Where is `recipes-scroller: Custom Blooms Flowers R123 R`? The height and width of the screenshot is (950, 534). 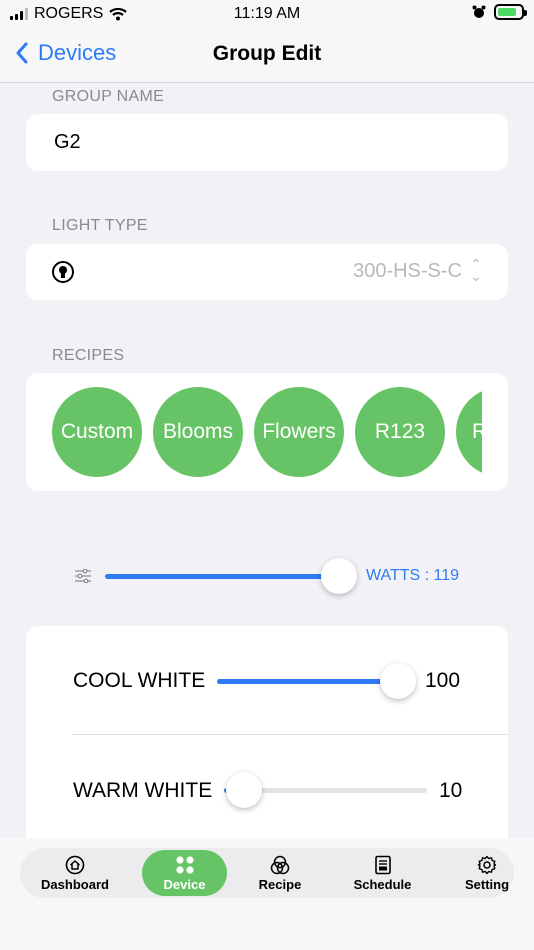 recipes-scroller: Custom Blooms Flowers R123 R is located at coordinates (267, 433).